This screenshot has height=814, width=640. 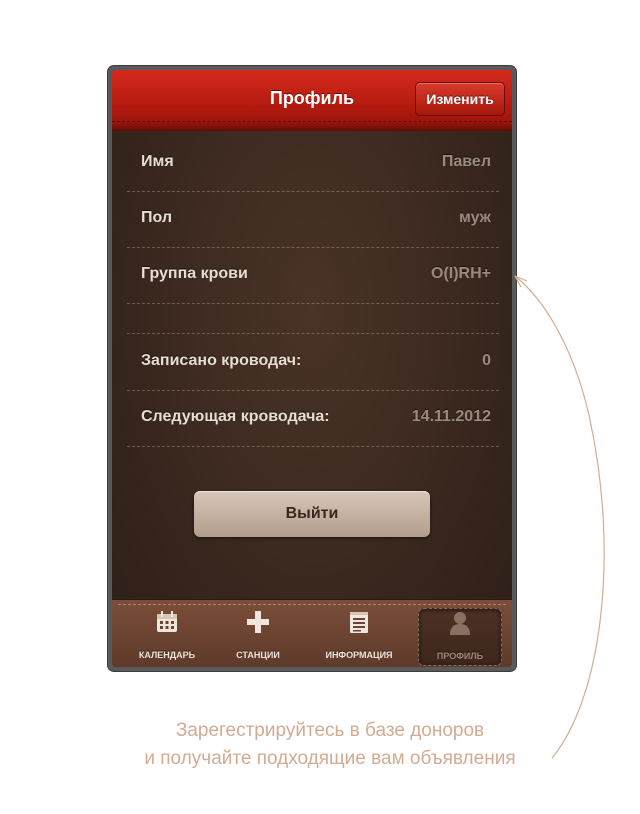 What do you see at coordinates (559, 517) in the screenshot?
I see `arrow-icon` at bounding box center [559, 517].